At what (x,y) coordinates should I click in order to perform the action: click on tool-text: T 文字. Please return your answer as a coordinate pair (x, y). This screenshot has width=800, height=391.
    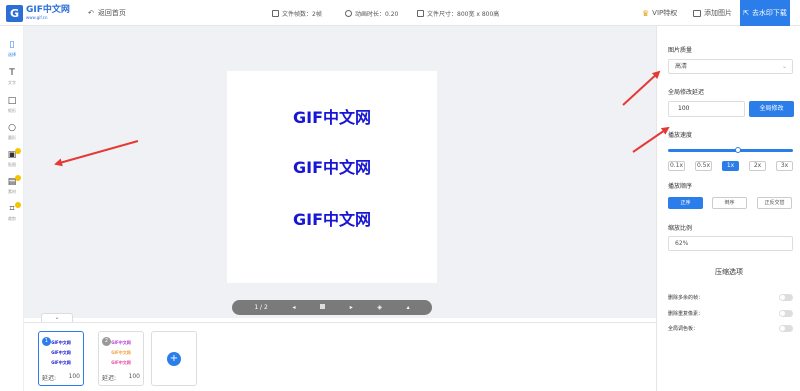
    Looking at the image, I should click on (12, 77).